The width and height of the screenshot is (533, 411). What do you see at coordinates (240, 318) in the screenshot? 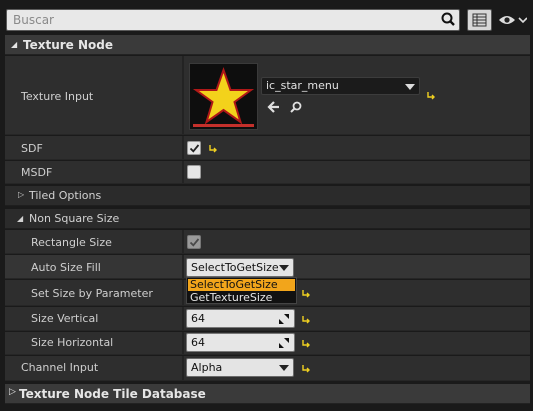
I see `size-vertical-input: 64` at bounding box center [240, 318].